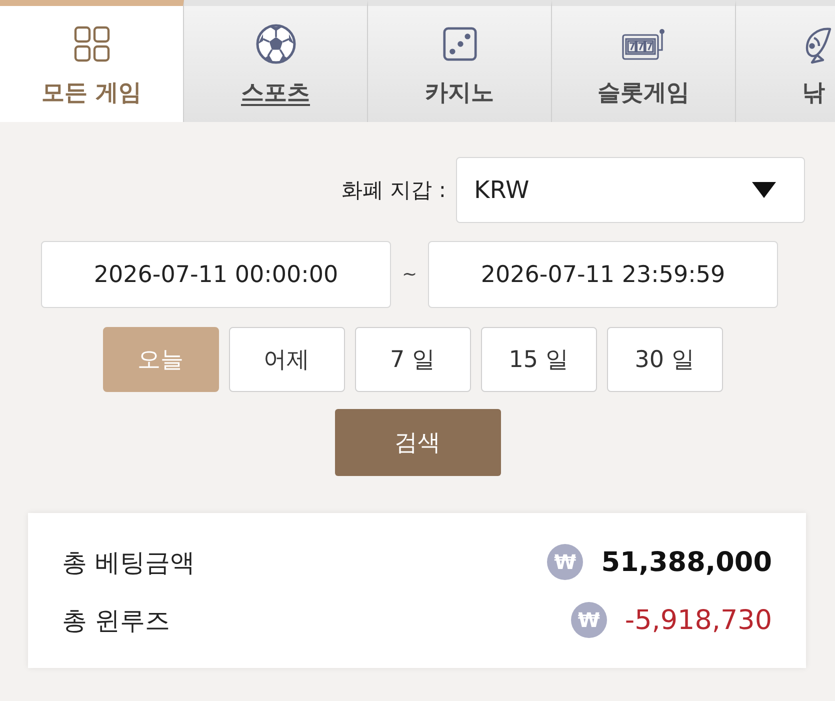  Describe the element at coordinates (538, 359) in the screenshot. I see `date-range-button: 15 일` at that location.